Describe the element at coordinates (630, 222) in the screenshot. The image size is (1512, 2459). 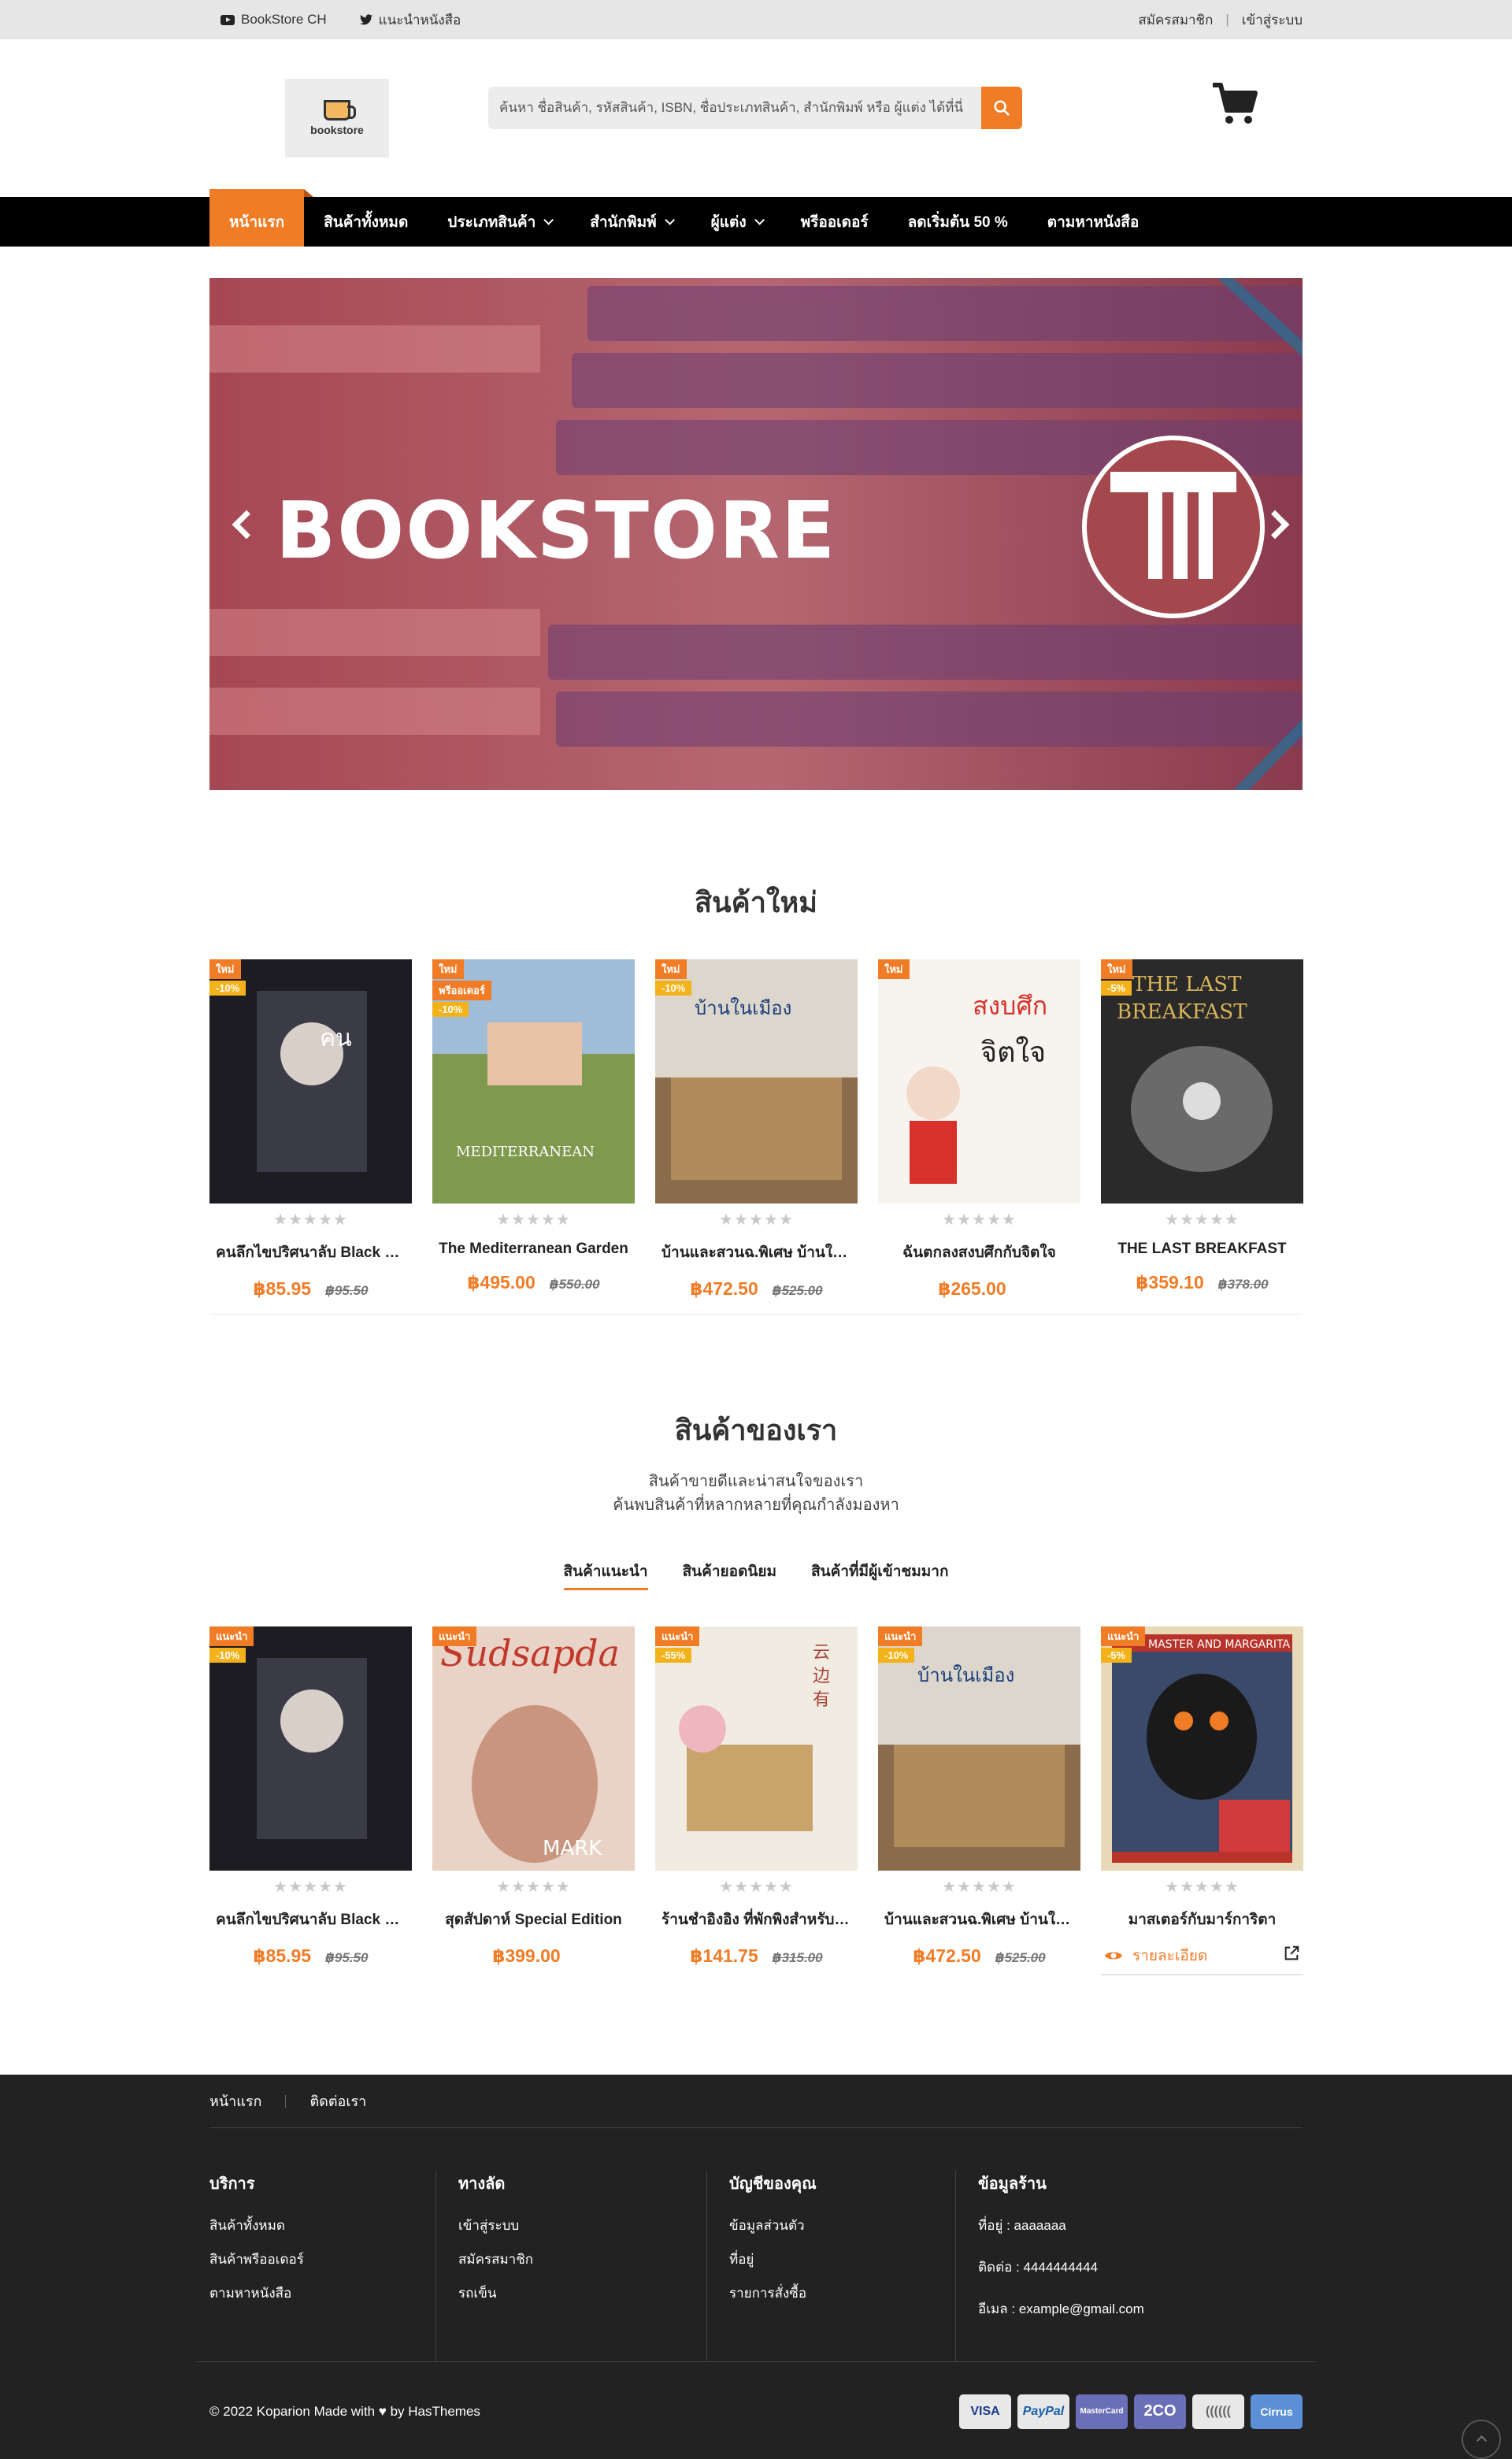
I see `nav-publishers: สำนักพิมพ์` at that location.